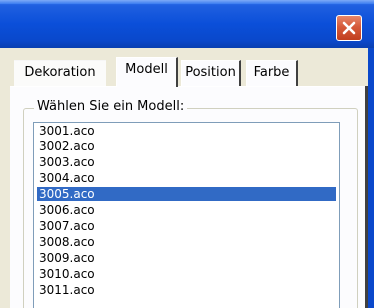  I want to click on list-item: 3008.aco, so click(186, 242).